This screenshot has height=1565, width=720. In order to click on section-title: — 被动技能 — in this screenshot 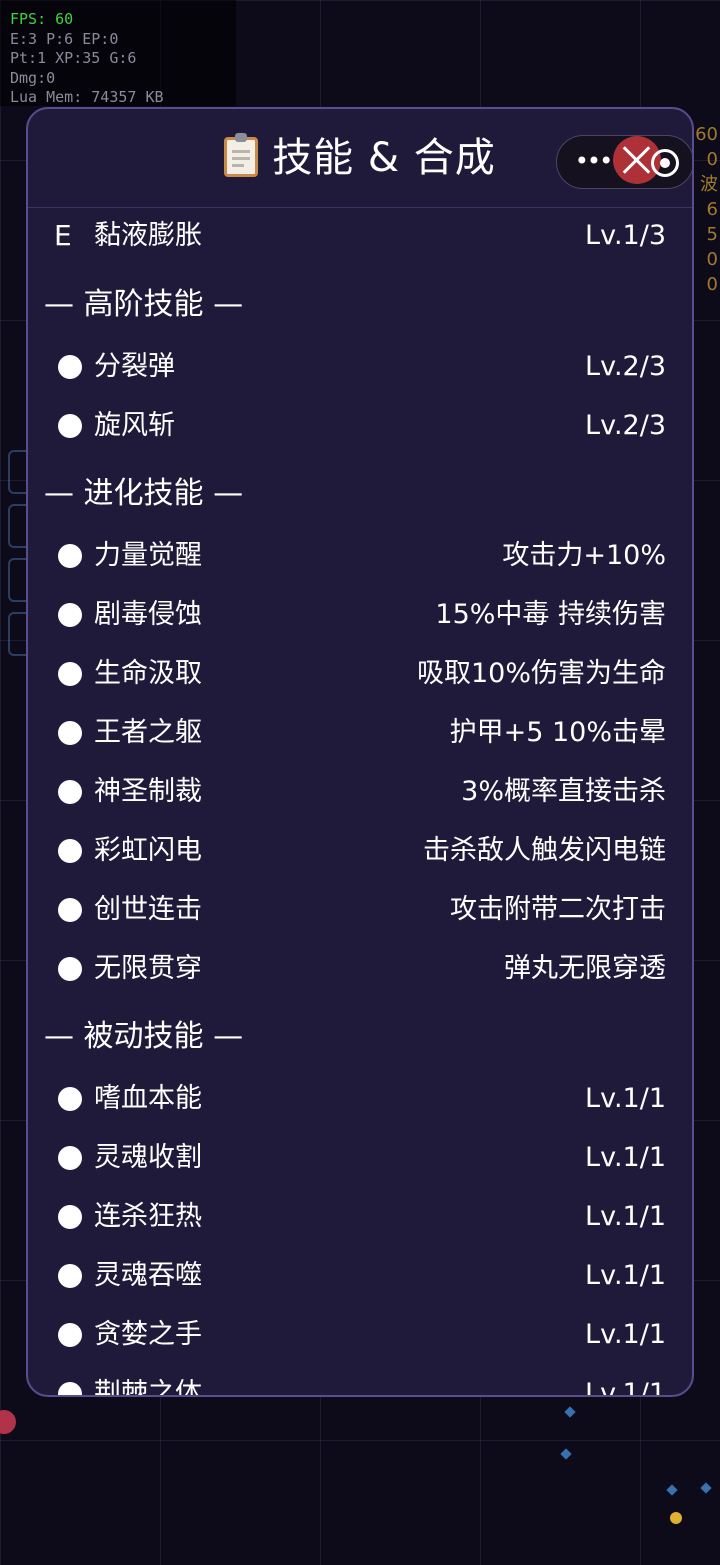, I will do `click(144, 1036)`.